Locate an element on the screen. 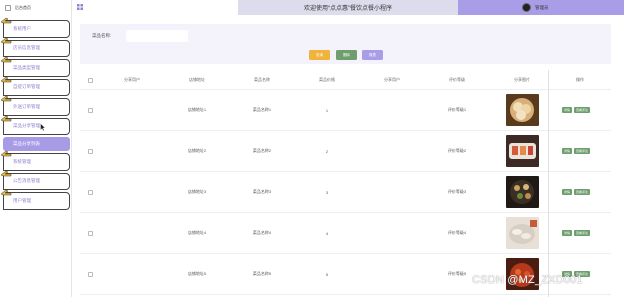 Image resolution: width=624 pixels, height=297 pixels. username: 管理员 is located at coordinates (542, 7).